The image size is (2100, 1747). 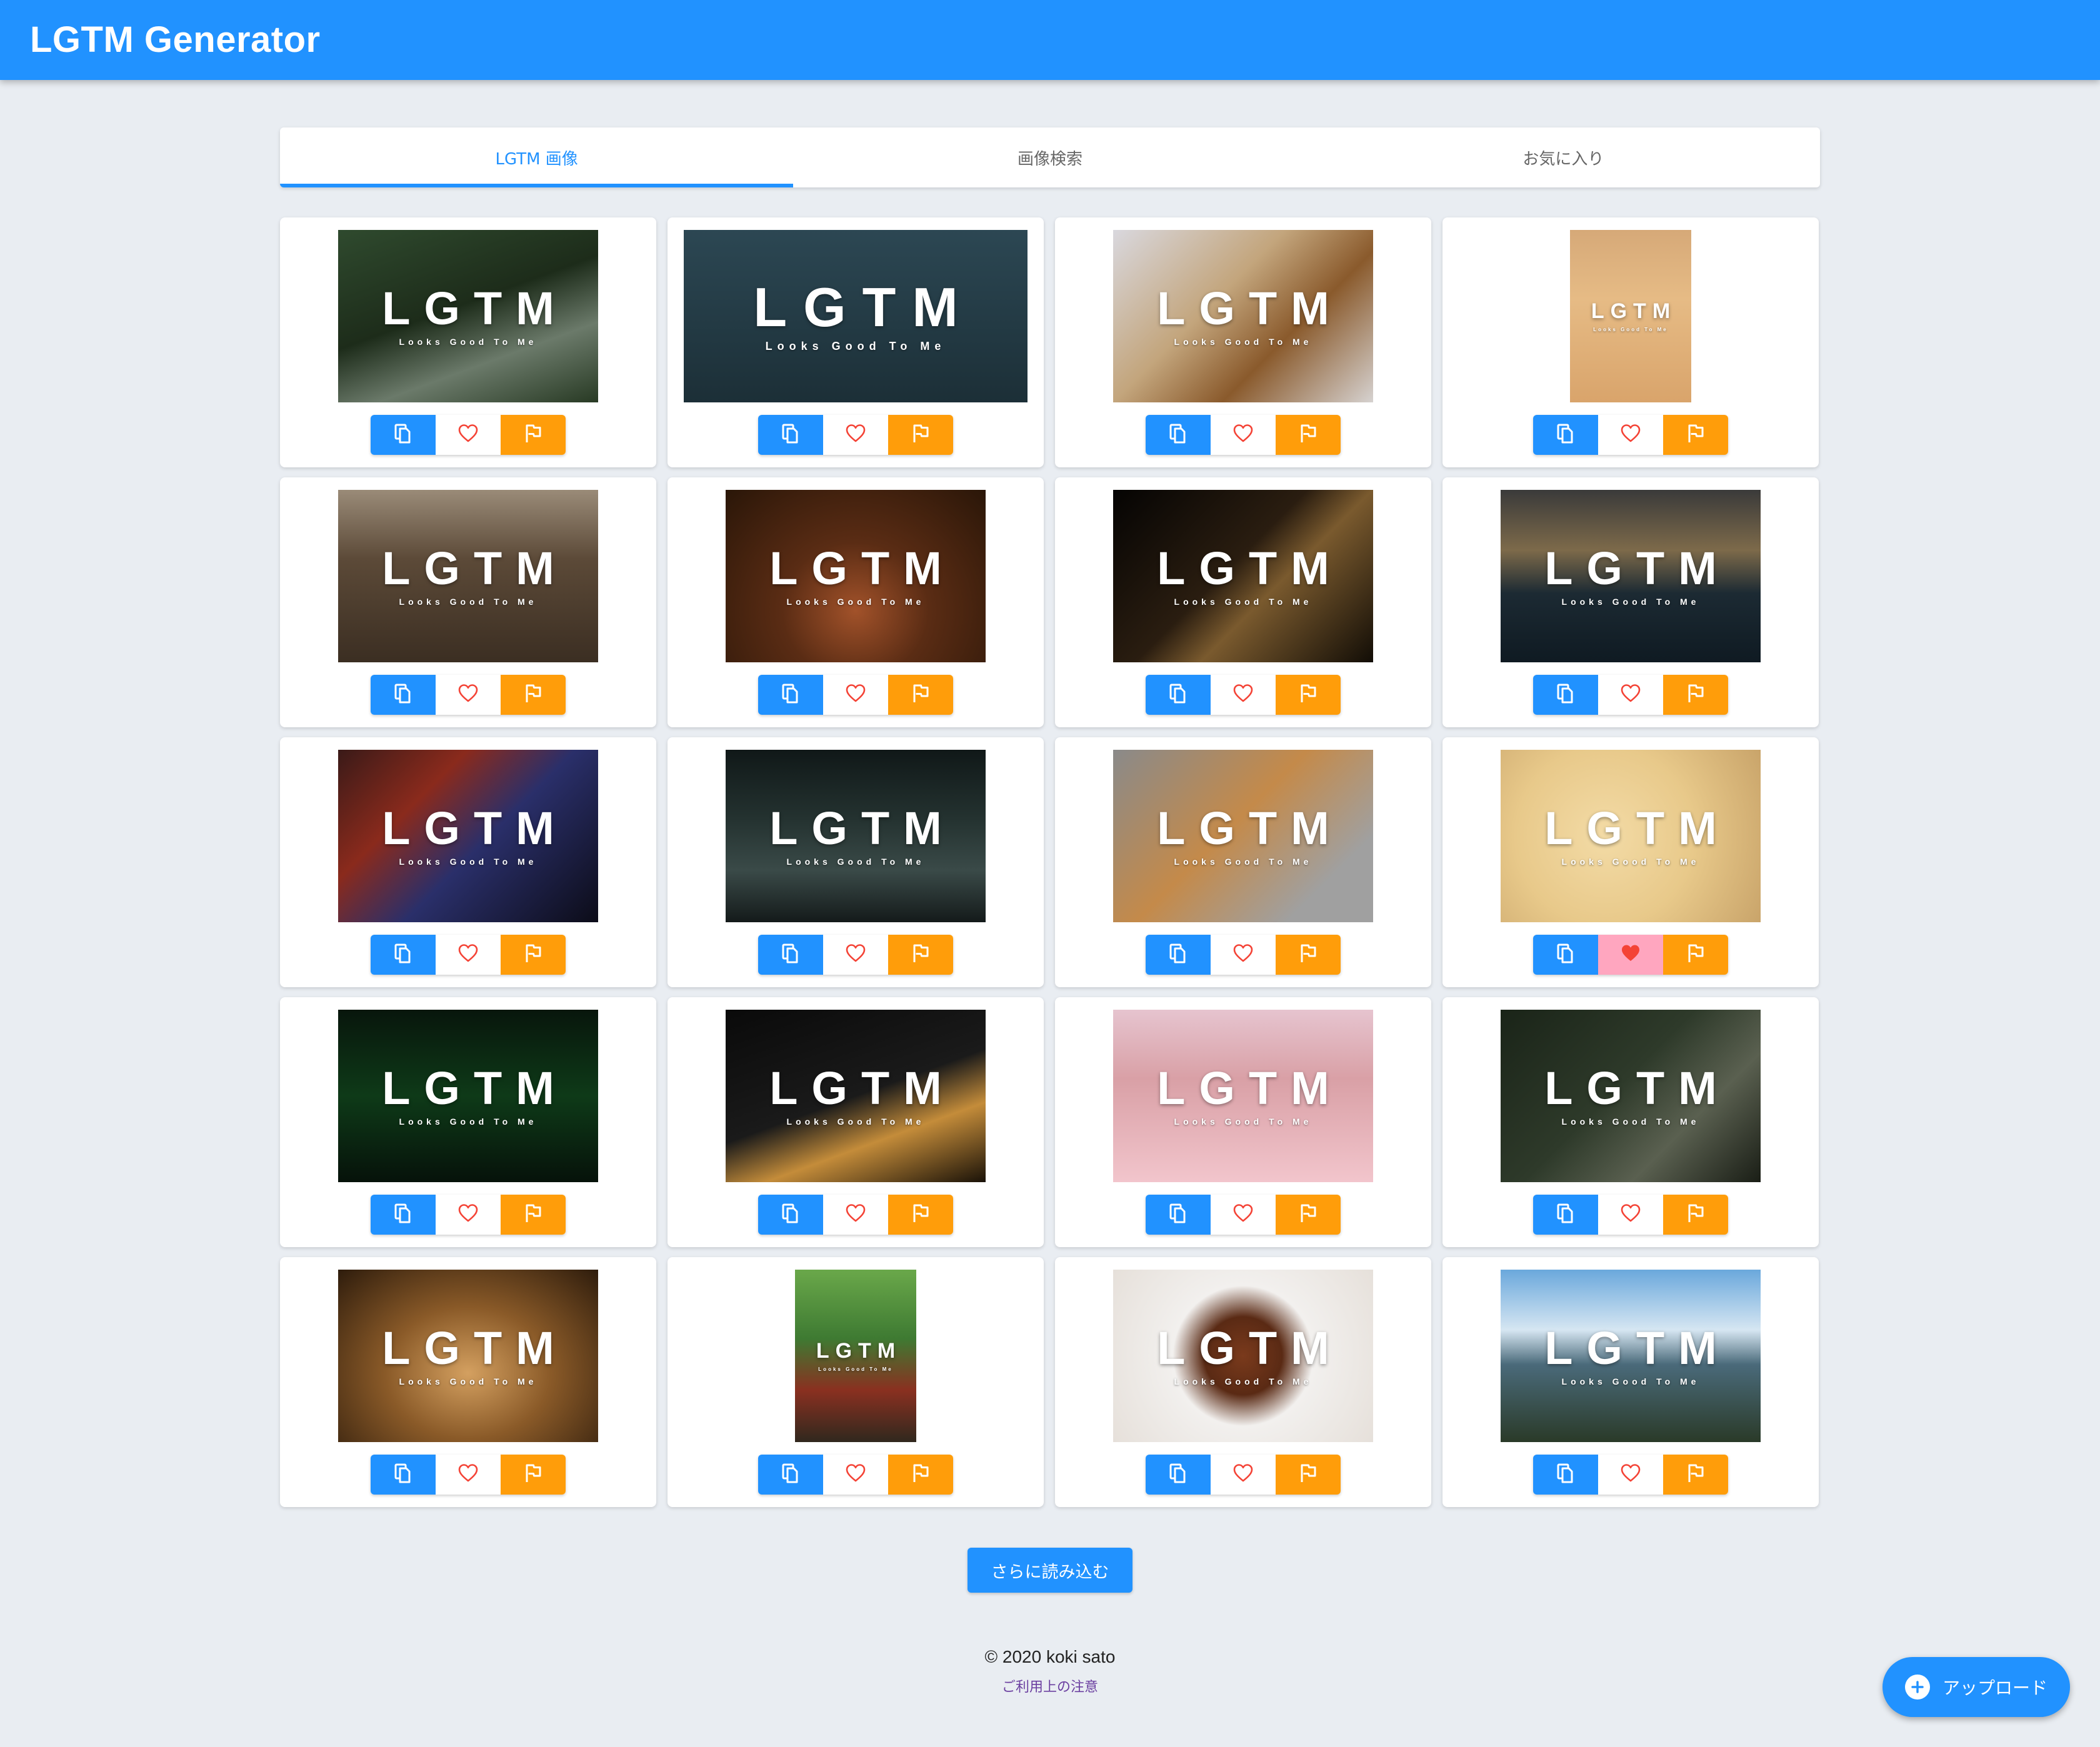 What do you see at coordinates (1050, 1686) in the screenshot?
I see `terms-notice-link: ご利用上の注意` at bounding box center [1050, 1686].